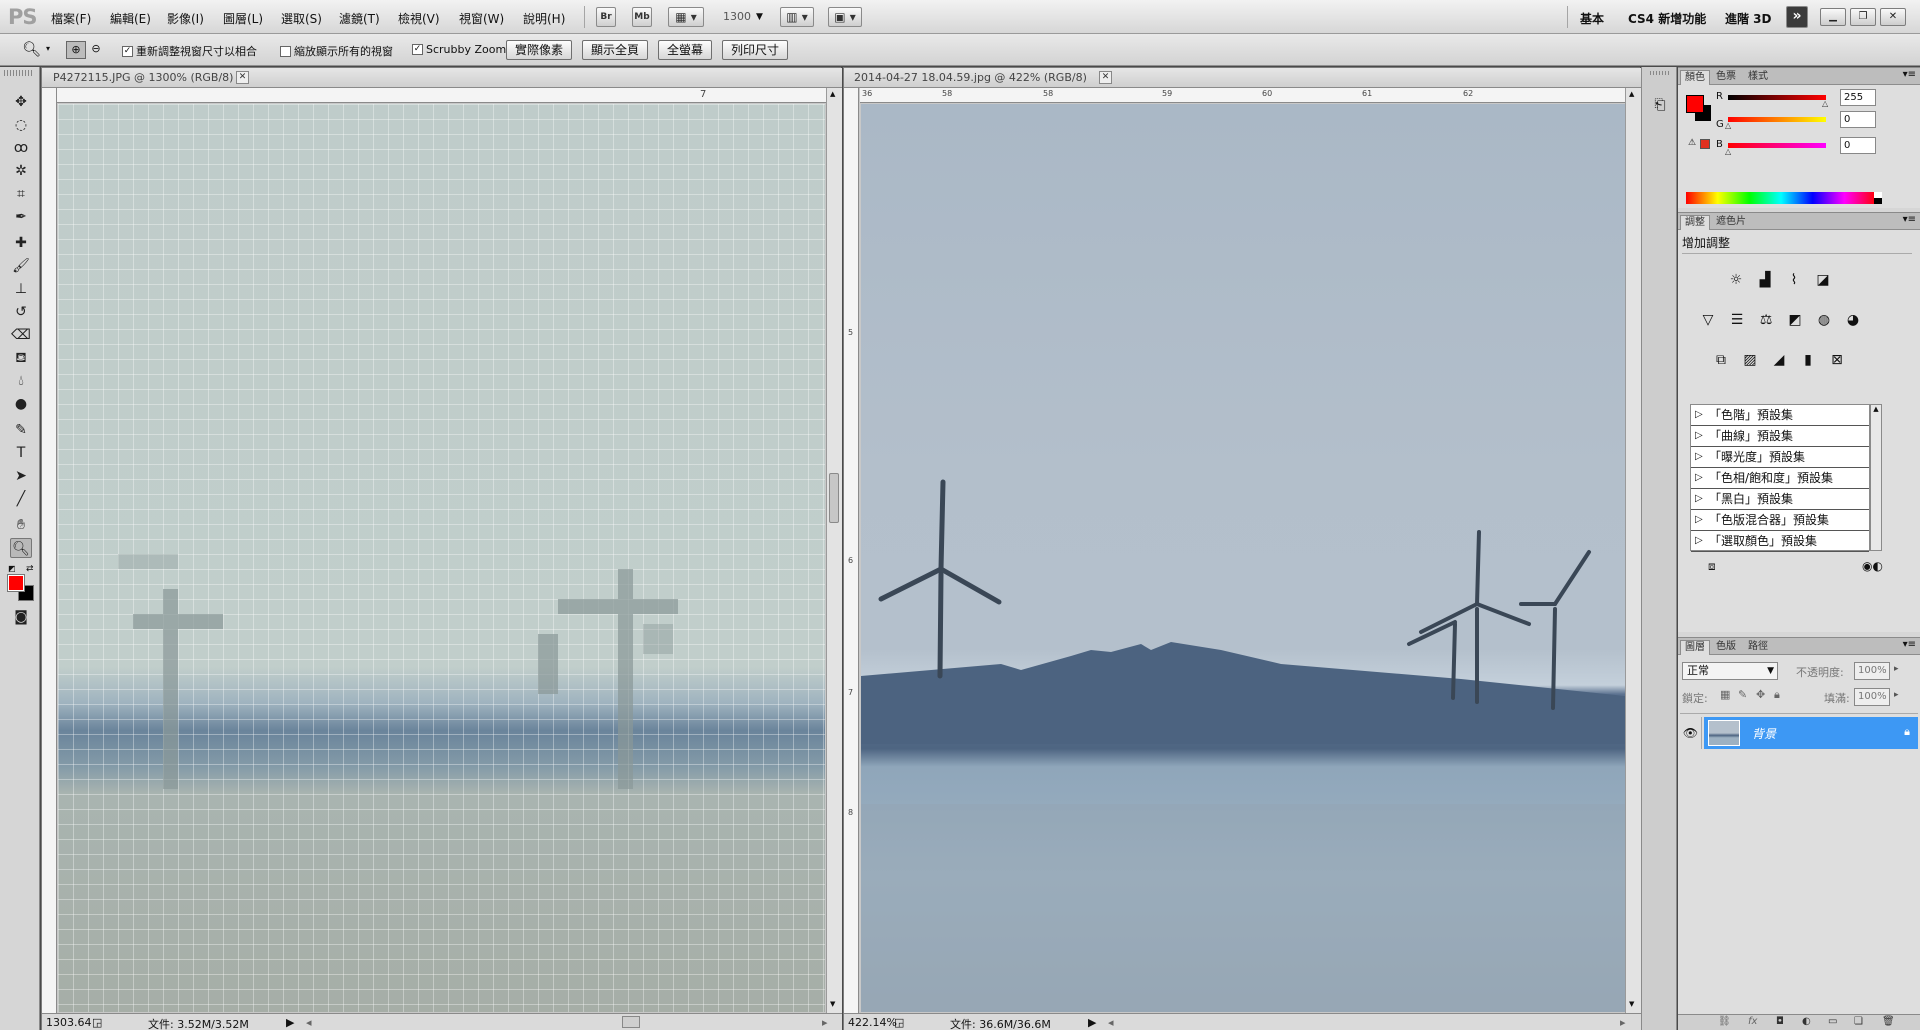  What do you see at coordinates (1832, 1021) in the screenshot?
I see `new-group-icon: ▭` at bounding box center [1832, 1021].